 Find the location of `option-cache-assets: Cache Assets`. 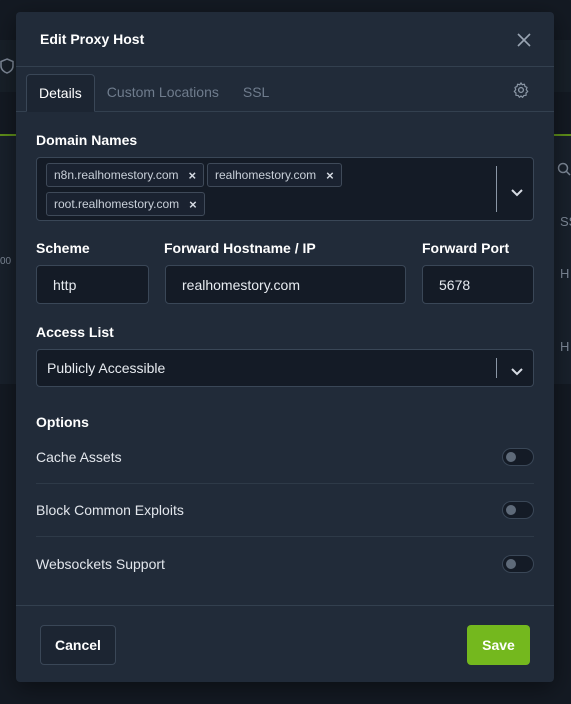

option-cache-assets: Cache Assets is located at coordinates (285, 457).